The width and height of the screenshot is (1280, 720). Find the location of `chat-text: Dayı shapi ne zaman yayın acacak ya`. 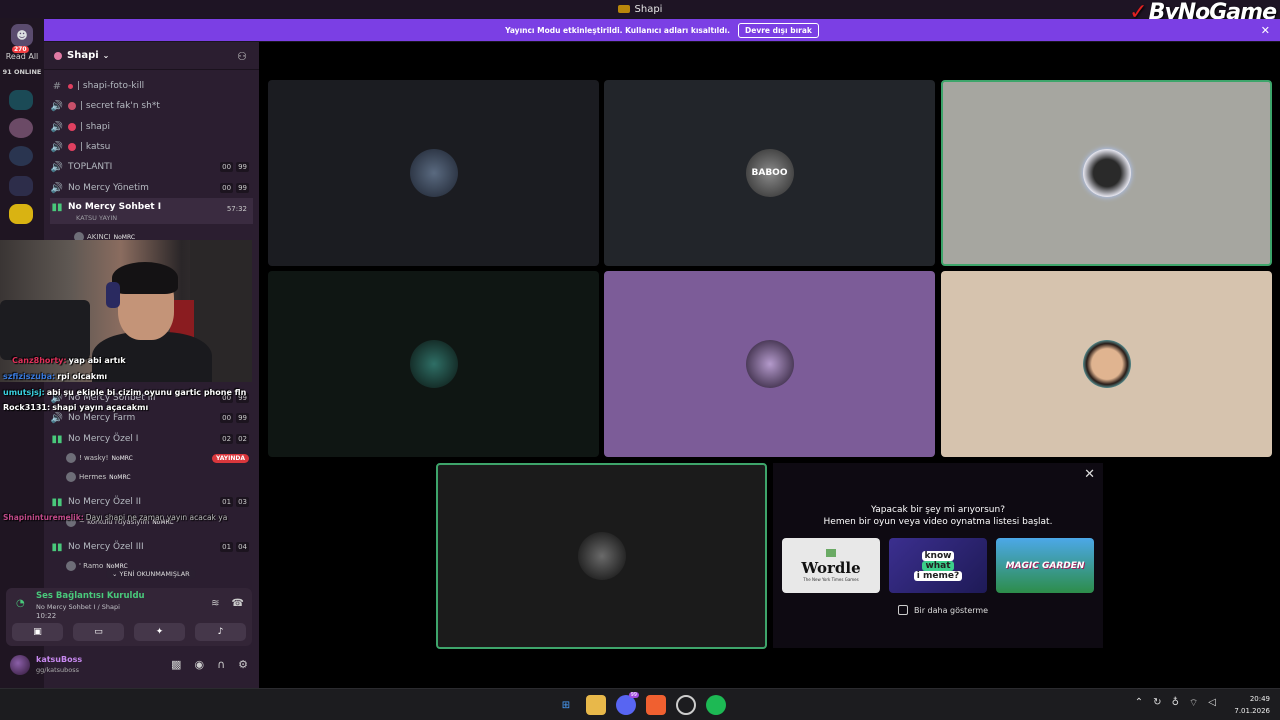

chat-text: Dayı shapi ne zaman yayın acacak ya is located at coordinates (156, 517).